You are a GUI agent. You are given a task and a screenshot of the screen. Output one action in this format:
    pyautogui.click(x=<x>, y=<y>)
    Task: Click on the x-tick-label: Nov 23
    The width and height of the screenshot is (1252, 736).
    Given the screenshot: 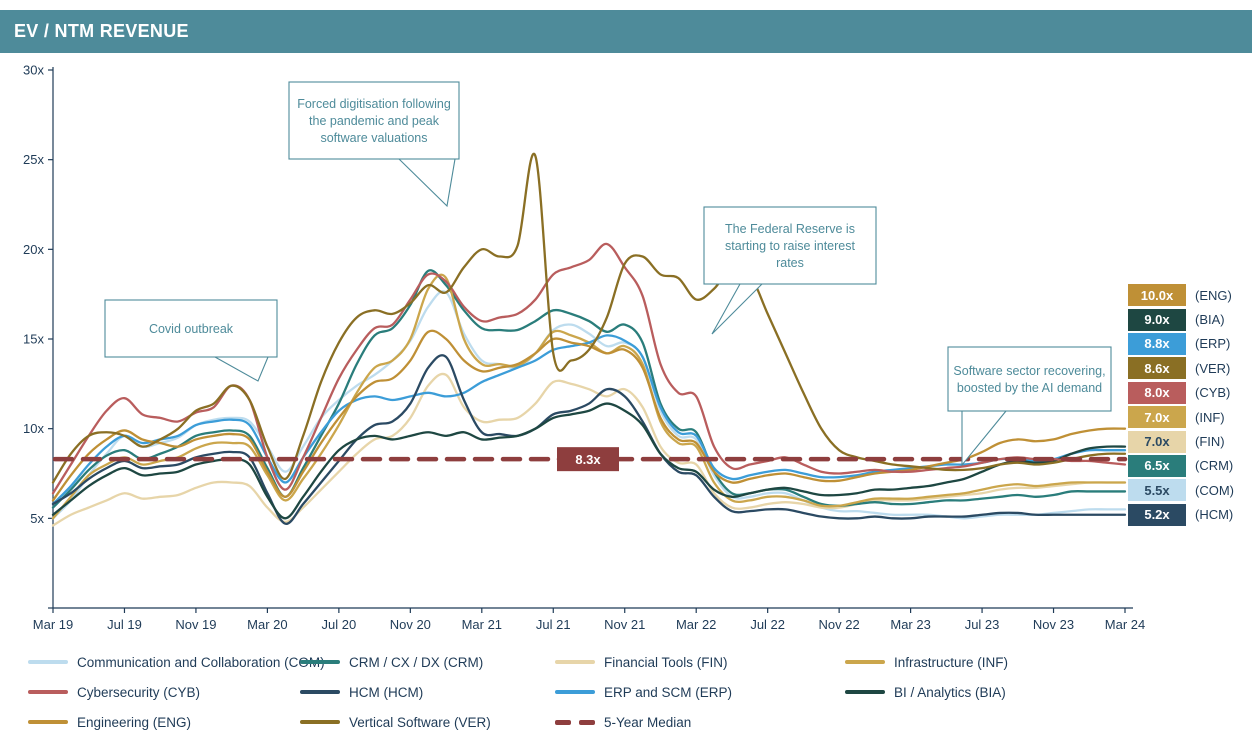 What is the action you would take?
    pyautogui.click(x=1053, y=624)
    